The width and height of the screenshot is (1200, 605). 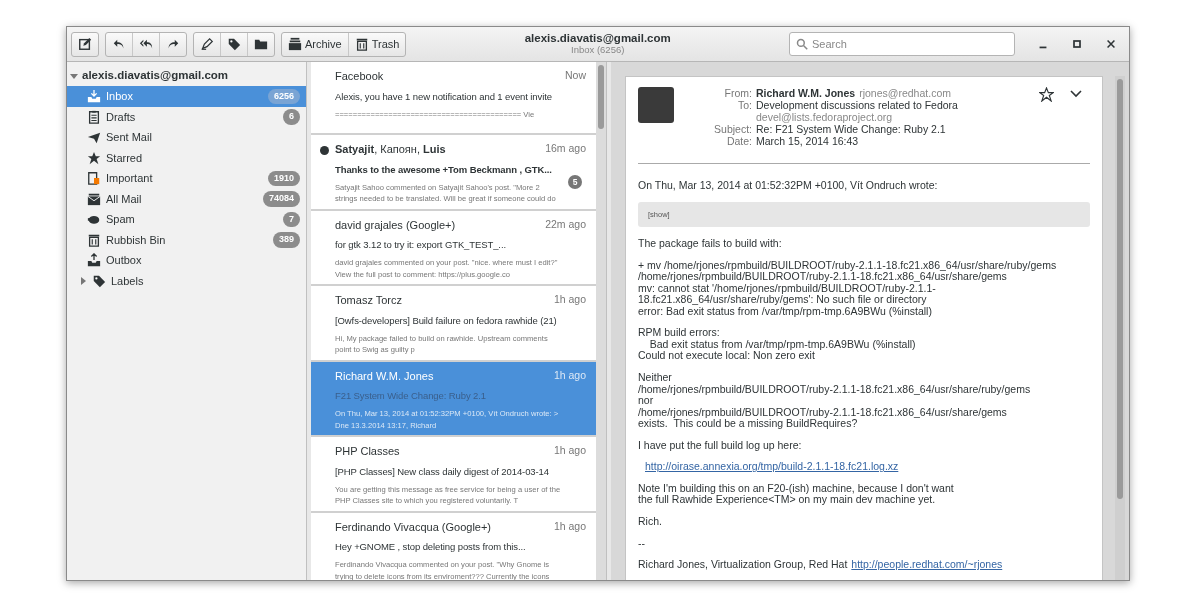 I want to click on body-paragraph: Rich., so click(x=650, y=521).